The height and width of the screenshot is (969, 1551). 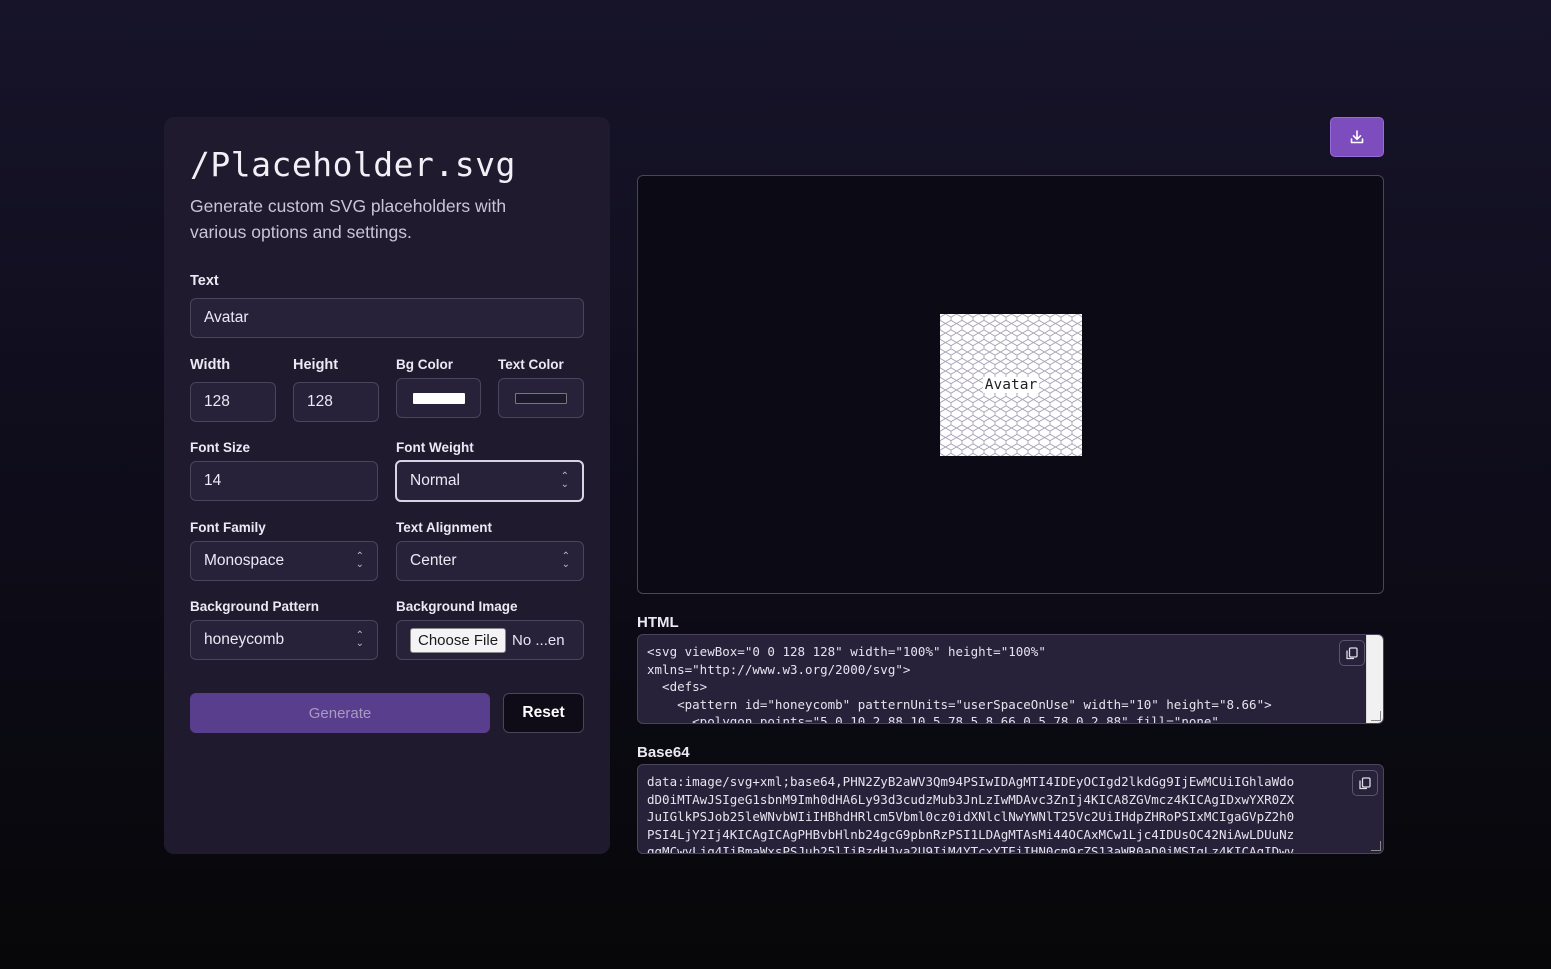 What do you see at coordinates (658, 622) in the screenshot?
I see `html-label: HTML` at bounding box center [658, 622].